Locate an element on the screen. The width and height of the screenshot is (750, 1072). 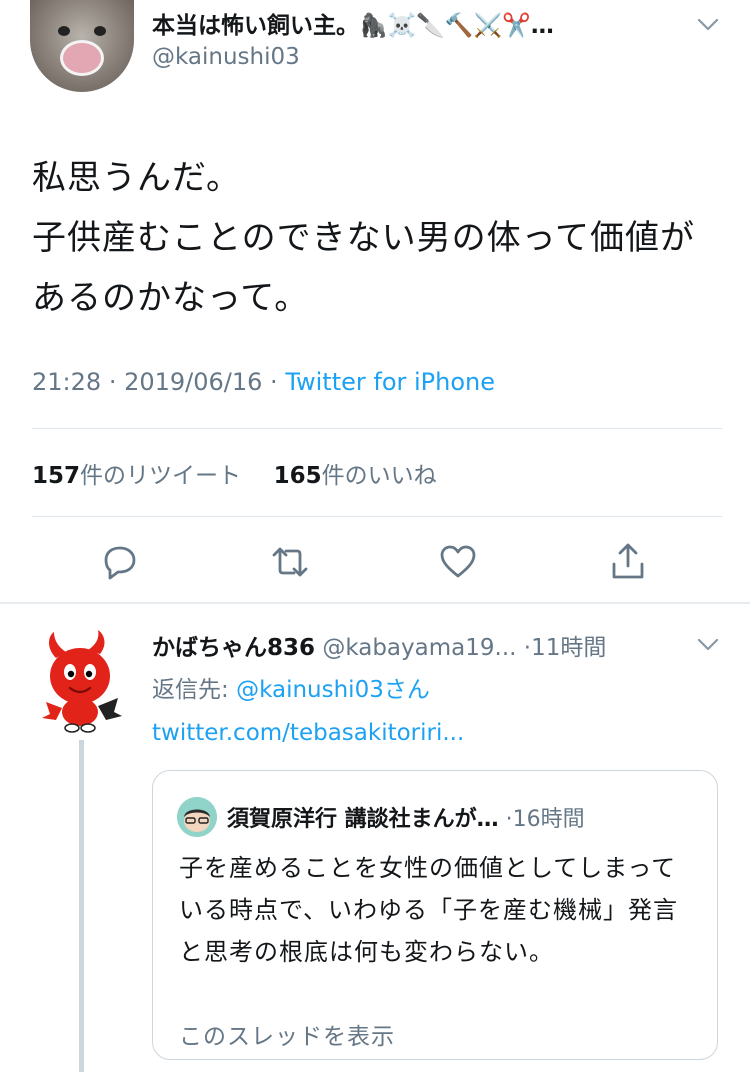
reply-header: かばちゃん836 @kabayama19... ·11時間 is located at coordinates (379, 645).